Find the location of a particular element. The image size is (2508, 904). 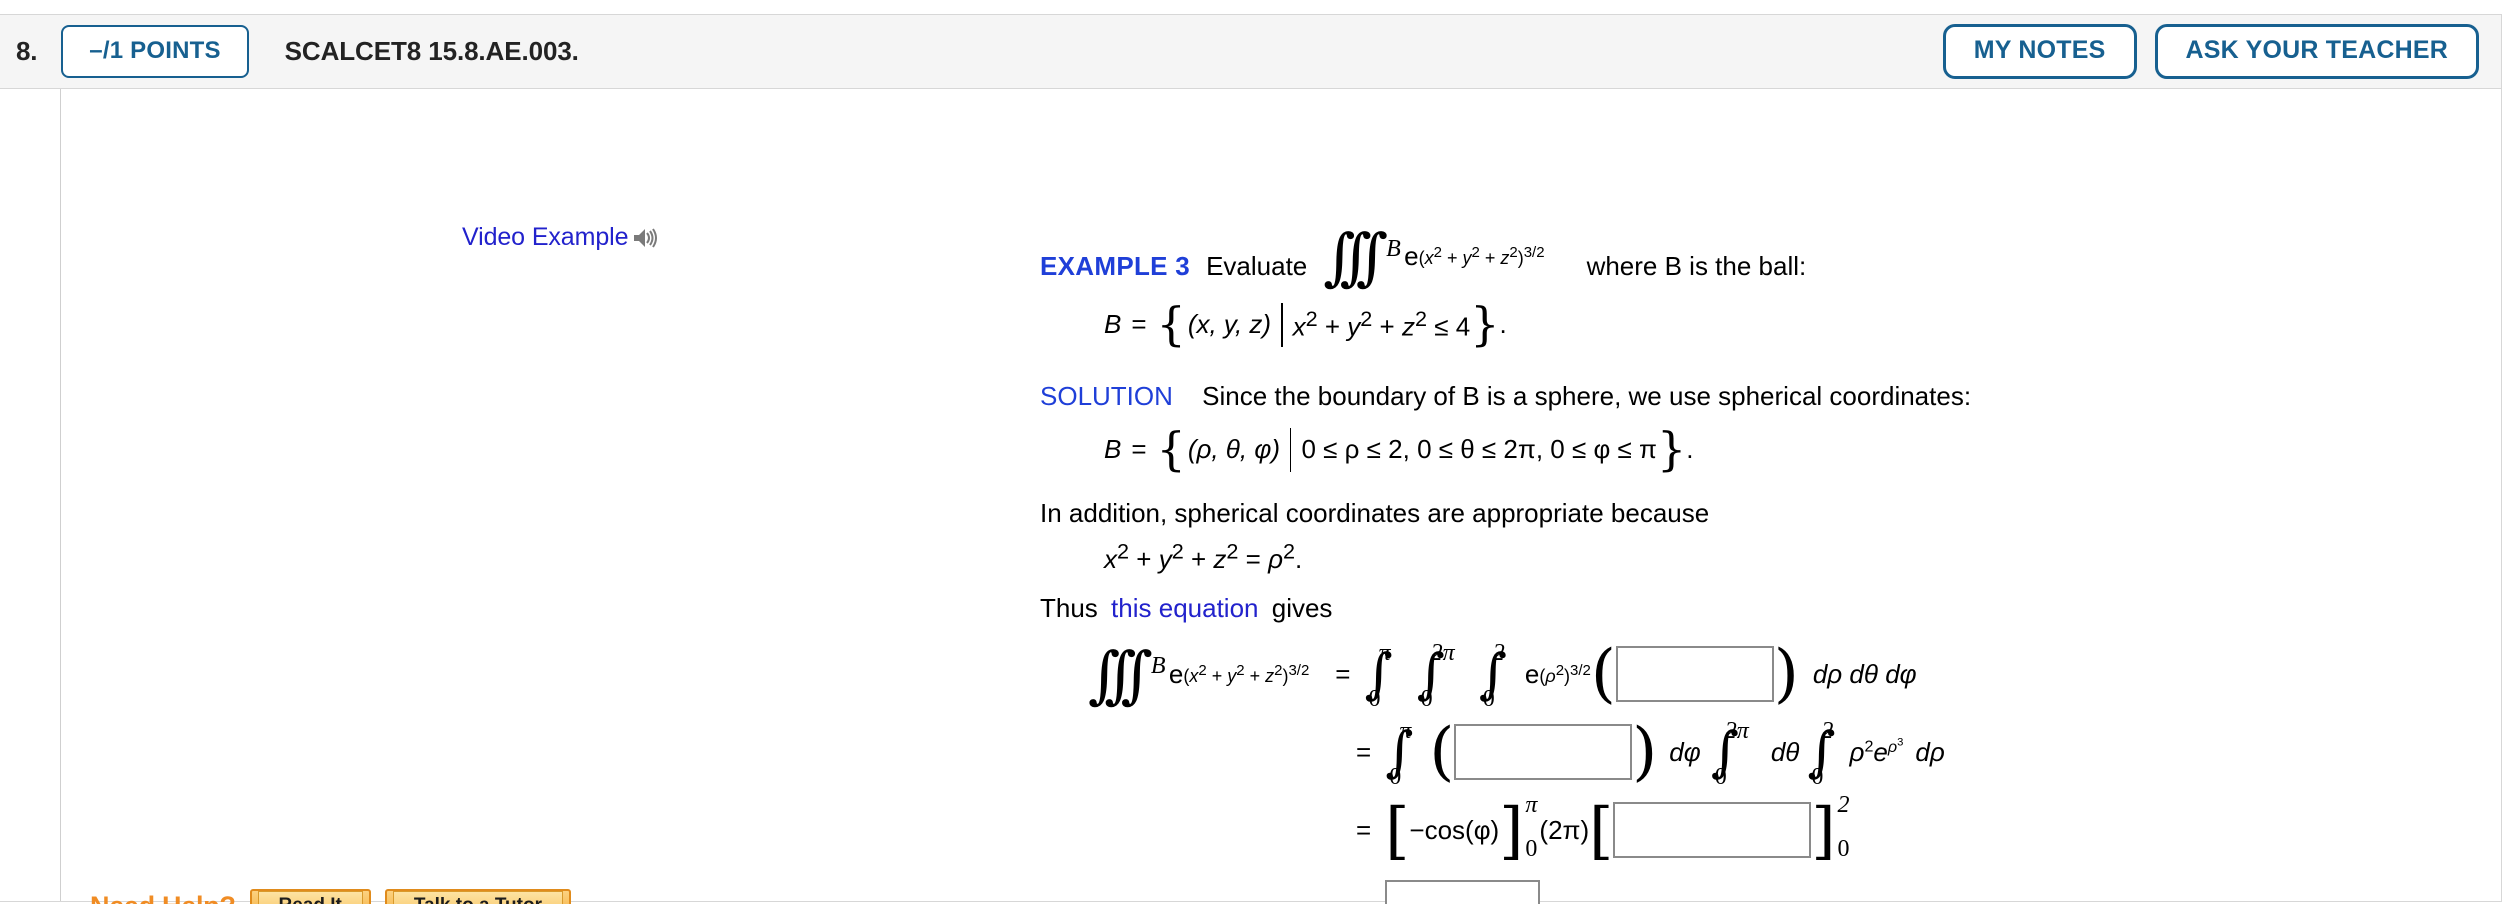

speaker-icon is located at coordinates (645, 238).